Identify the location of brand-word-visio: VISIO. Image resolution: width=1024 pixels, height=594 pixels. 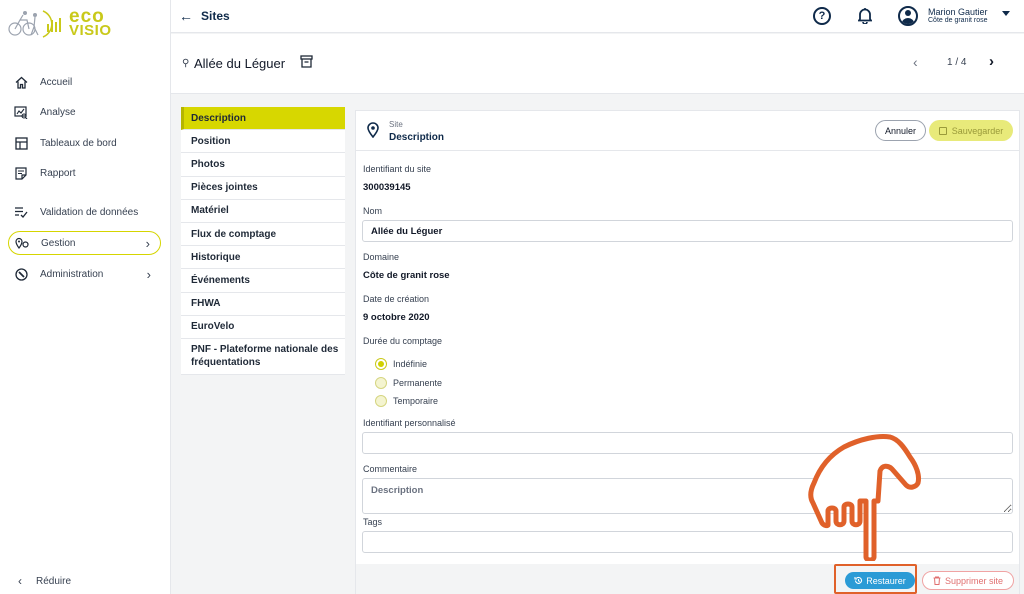
(90, 30).